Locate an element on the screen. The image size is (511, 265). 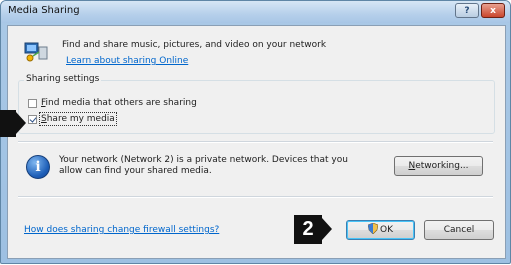
ok-button: OK is located at coordinates (380, 230).